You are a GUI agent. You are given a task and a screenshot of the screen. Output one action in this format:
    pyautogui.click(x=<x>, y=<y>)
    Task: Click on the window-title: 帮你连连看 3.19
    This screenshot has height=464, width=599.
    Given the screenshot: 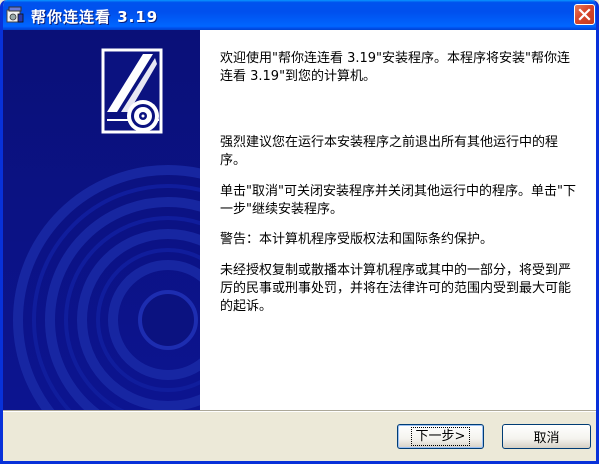 What is the action you would take?
    pyautogui.click(x=95, y=17)
    